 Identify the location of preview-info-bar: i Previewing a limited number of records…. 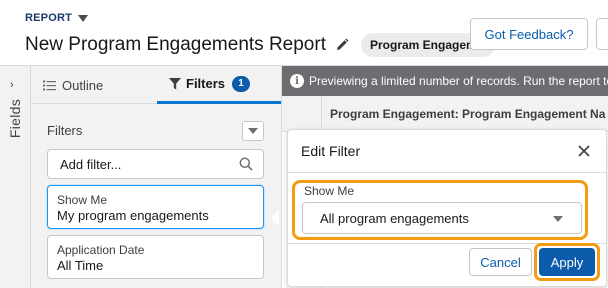
(445, 81).